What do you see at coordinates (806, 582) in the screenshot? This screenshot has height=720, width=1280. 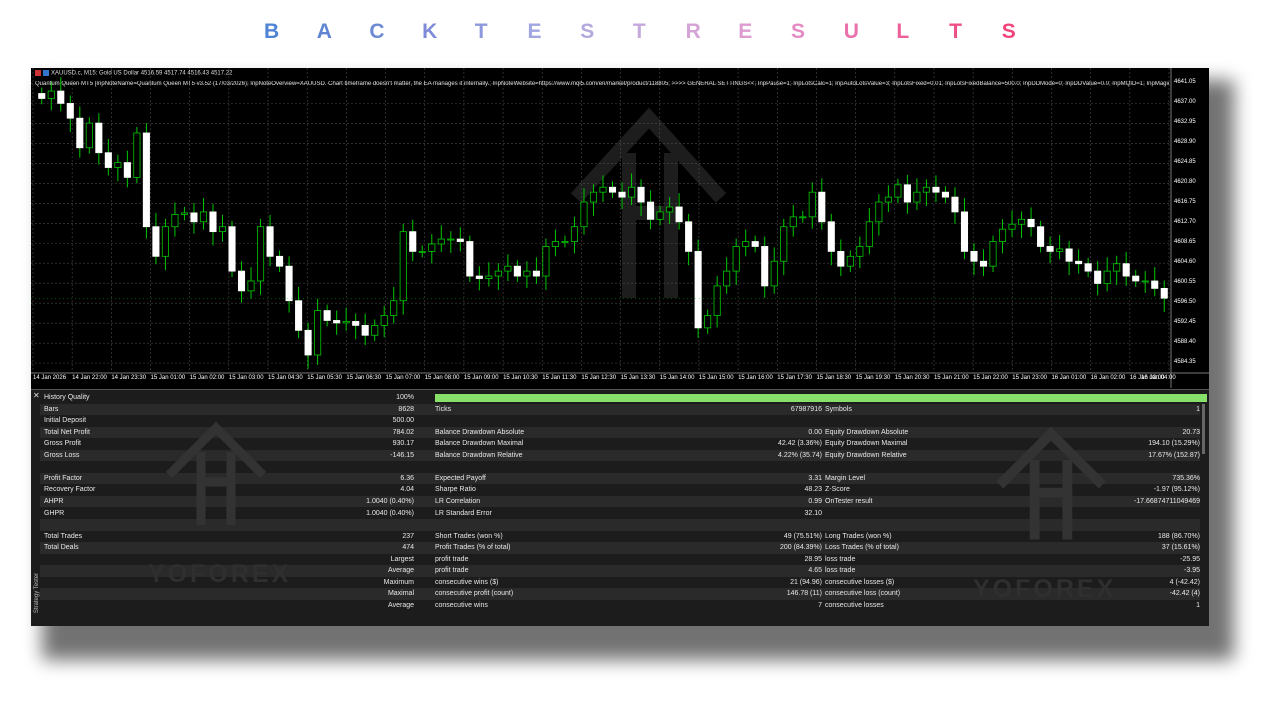 I see `metric-value: 21 (94.96)` at bounding box center [806, 582].